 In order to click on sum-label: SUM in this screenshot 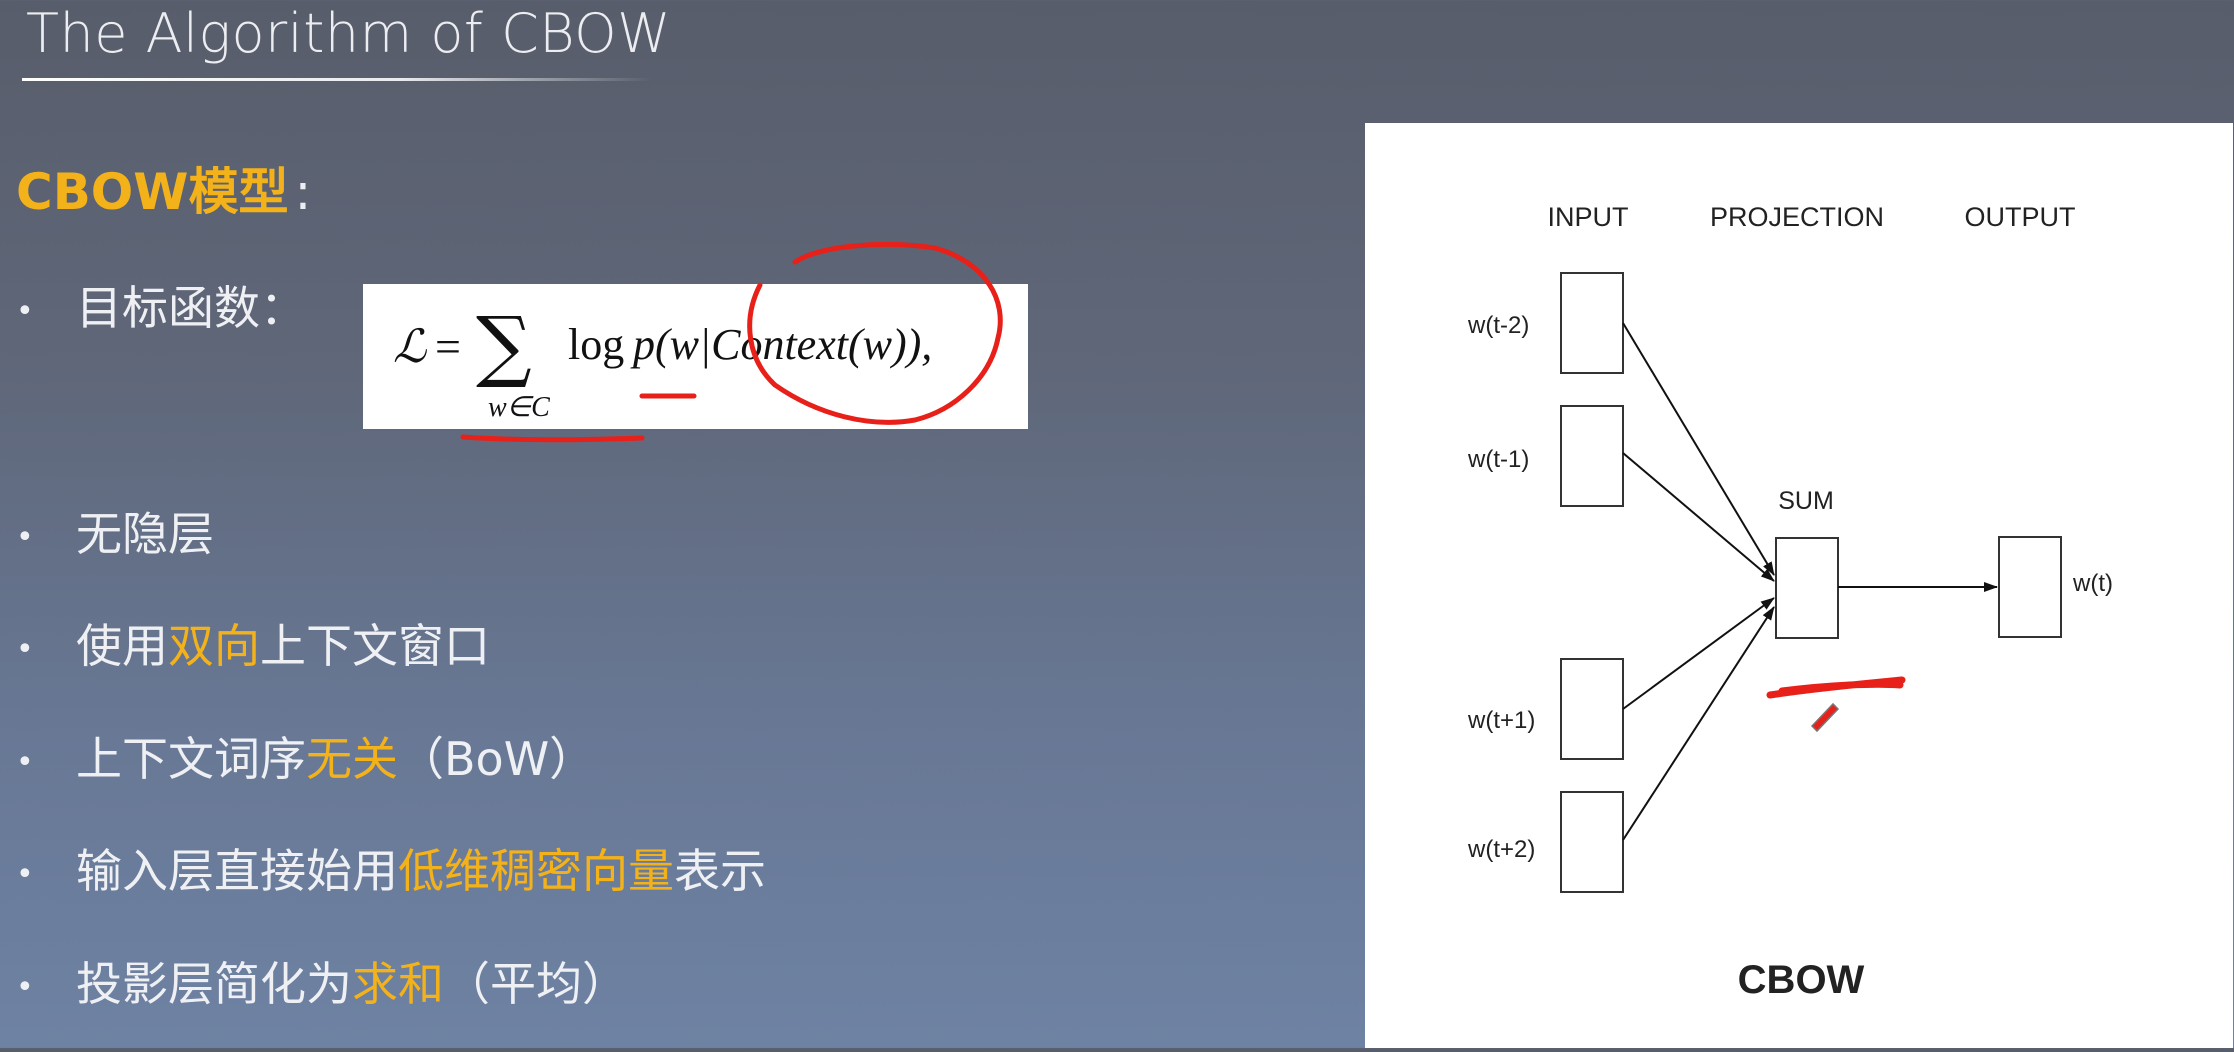, I will do `click(1806, 501)`.